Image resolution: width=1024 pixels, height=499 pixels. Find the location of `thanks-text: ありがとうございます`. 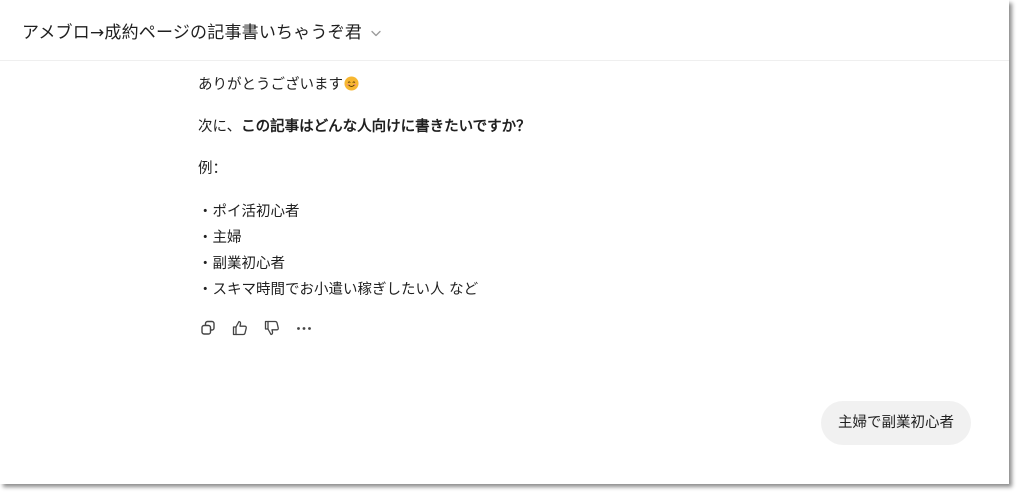

thanks-text: ありがとうございます is located at coordinates (270, 85).